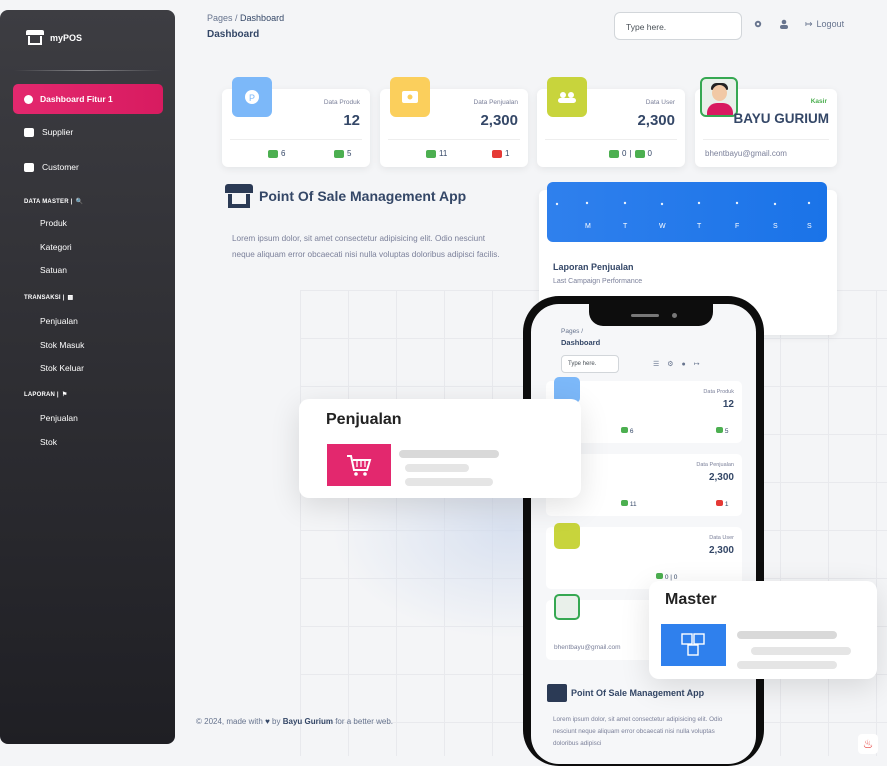  What do you see at coordinates (497, 153) in the screenshot?
I see `person-minus-icon` at bounding box center [497, 153].